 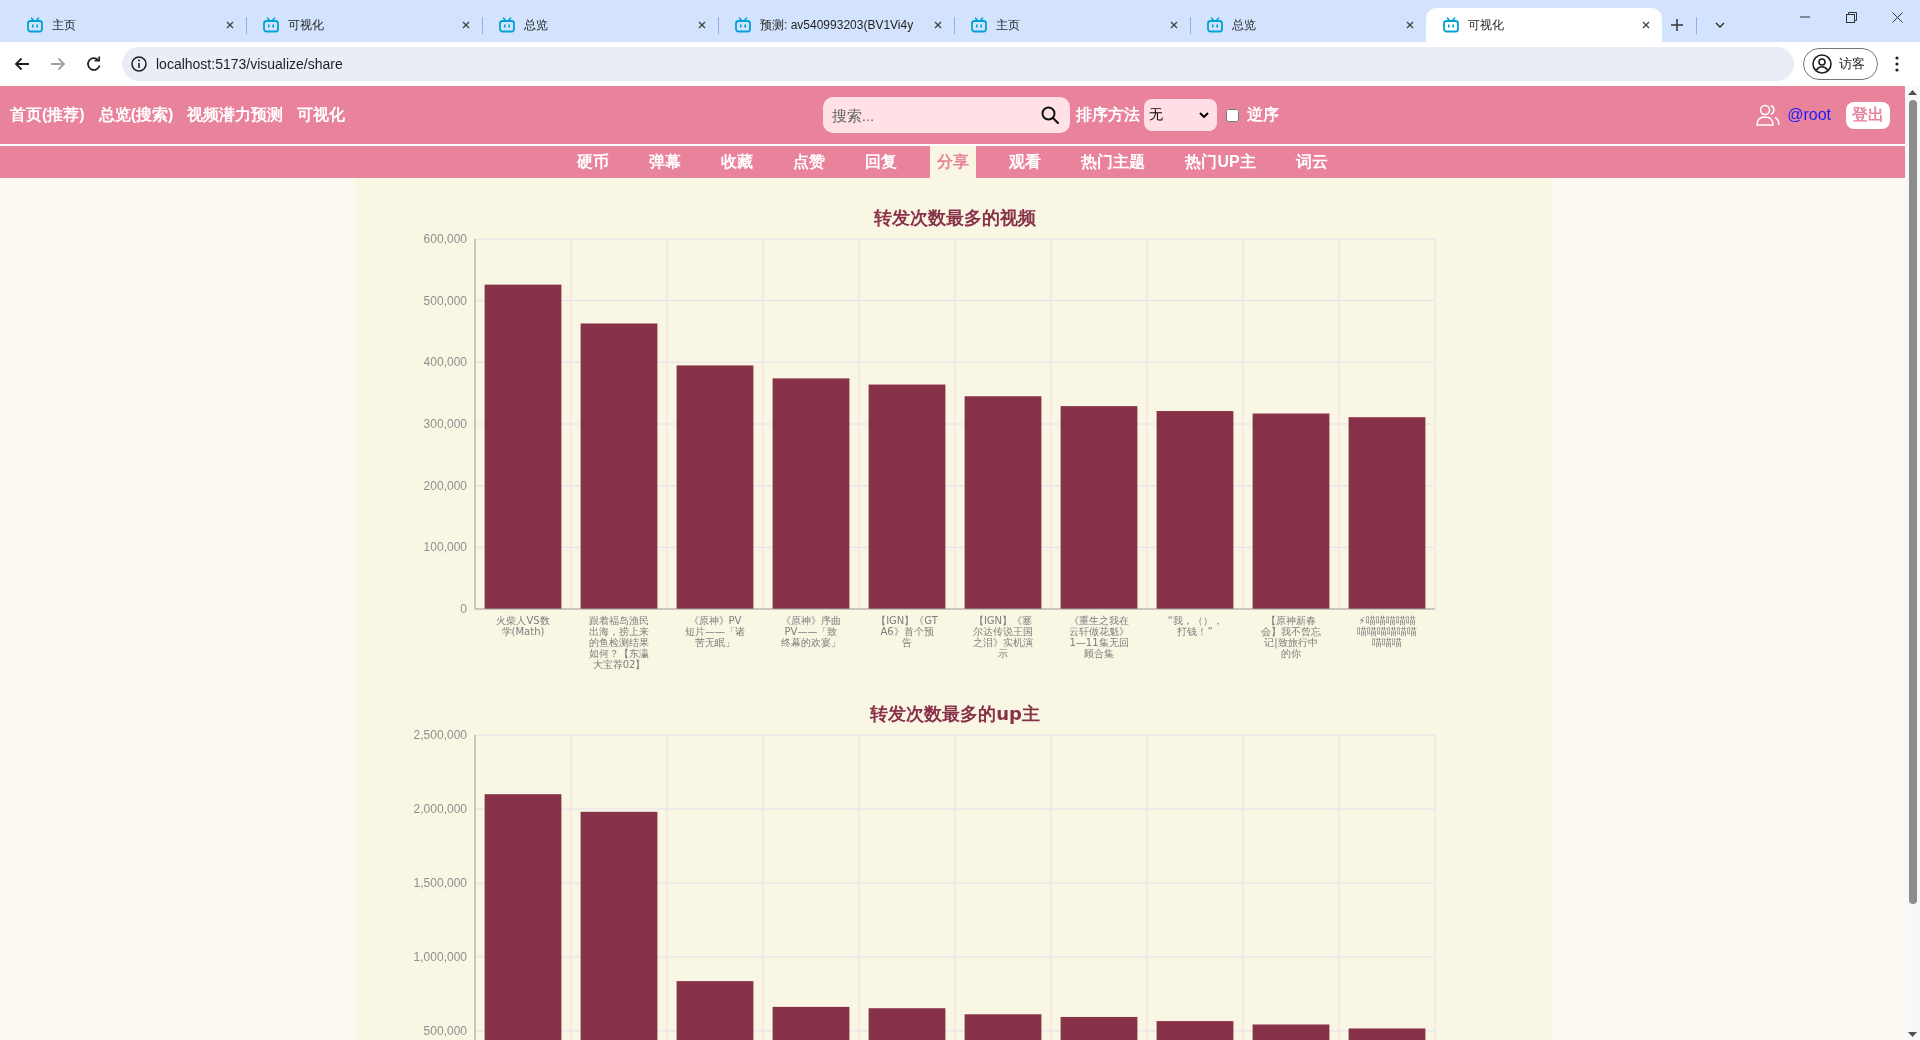 What do you see at coordinates (445, 362) in the screenshot?
I see `y-tick-label: 400,000` at bounding box center [445, 362].